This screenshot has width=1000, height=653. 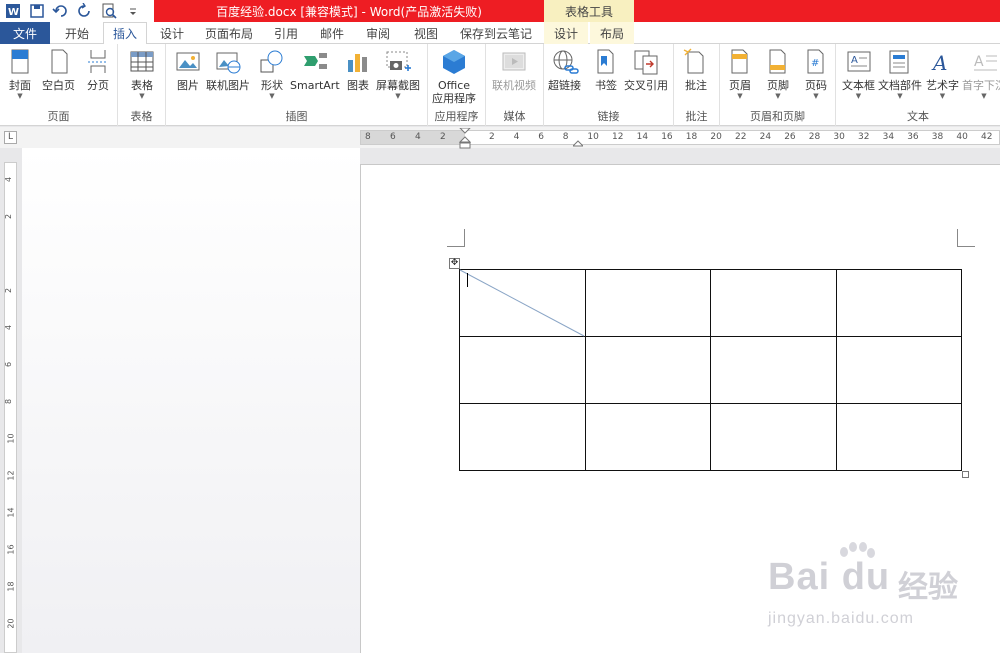 What do you see at coordinates (642, 137) in the screenshot?
I see `ruler-tick: 14` at bounding box center [642, 137].